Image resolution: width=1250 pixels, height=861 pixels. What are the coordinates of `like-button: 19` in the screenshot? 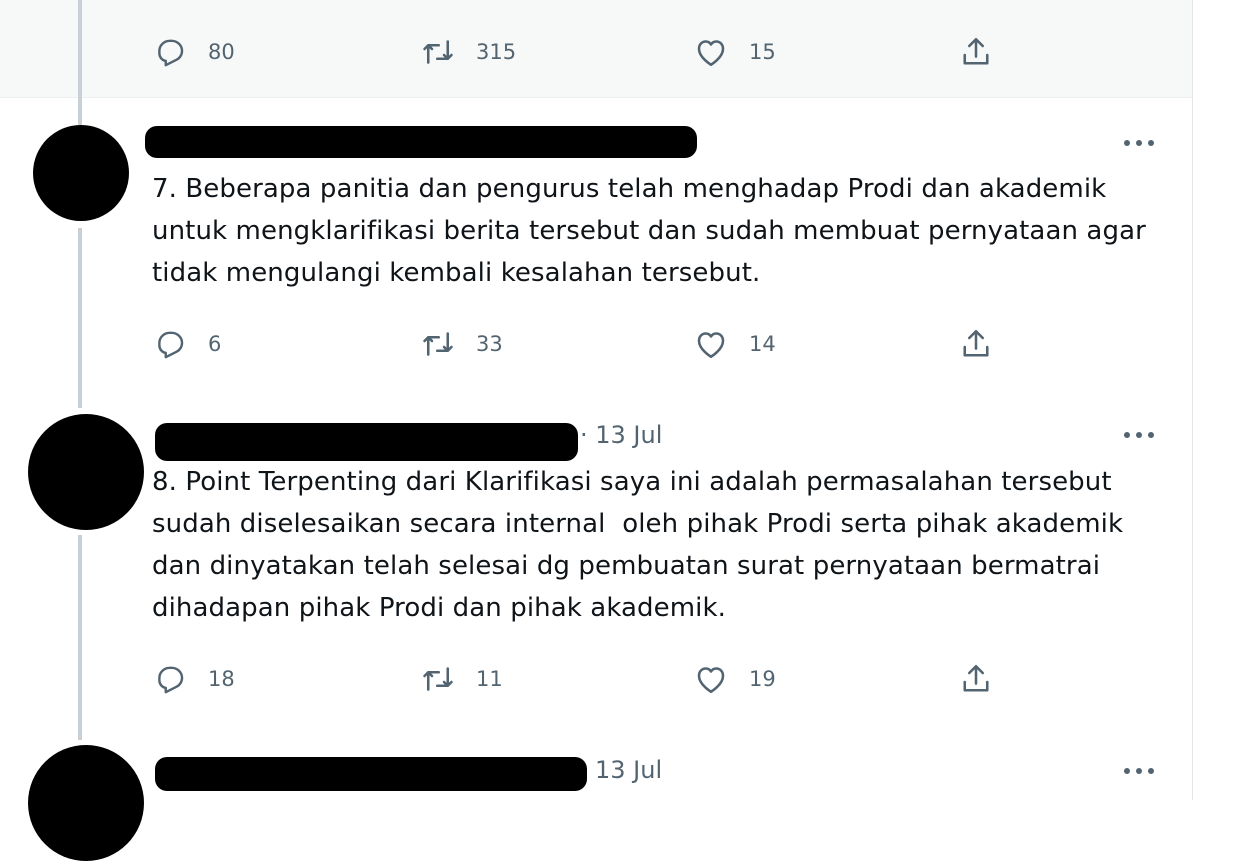 It's located at (734, 679).